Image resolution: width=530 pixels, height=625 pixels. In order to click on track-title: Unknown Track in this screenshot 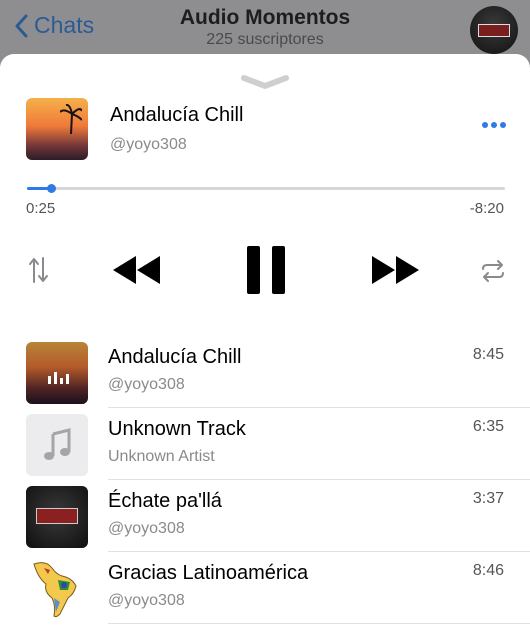, I will do `click(177, 429)`.